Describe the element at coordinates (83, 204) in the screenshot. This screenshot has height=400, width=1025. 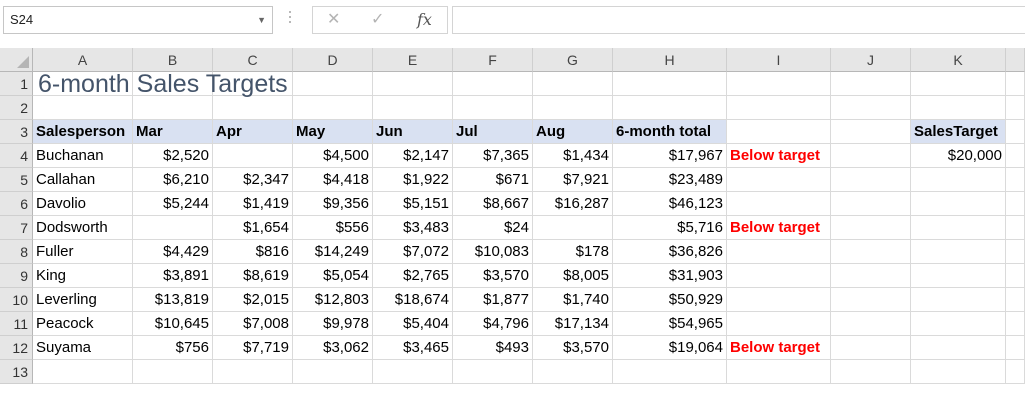
I see `salesperson-cell: Davolio` at that location.